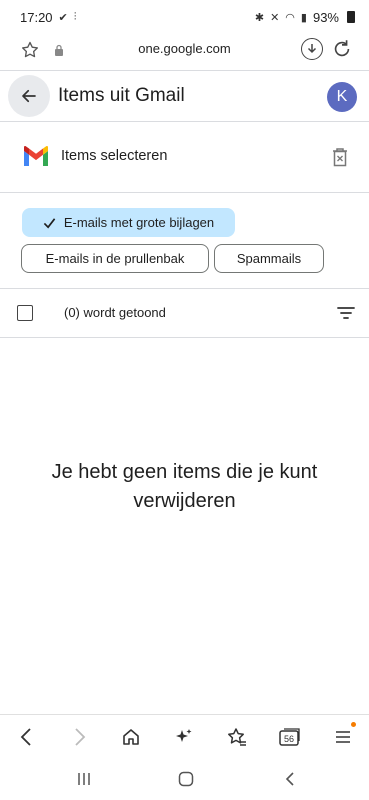 Image resolution: width=369 pixels, height=800 pixels. I want to click on wifi-icon: ◠, so click(290, 17).